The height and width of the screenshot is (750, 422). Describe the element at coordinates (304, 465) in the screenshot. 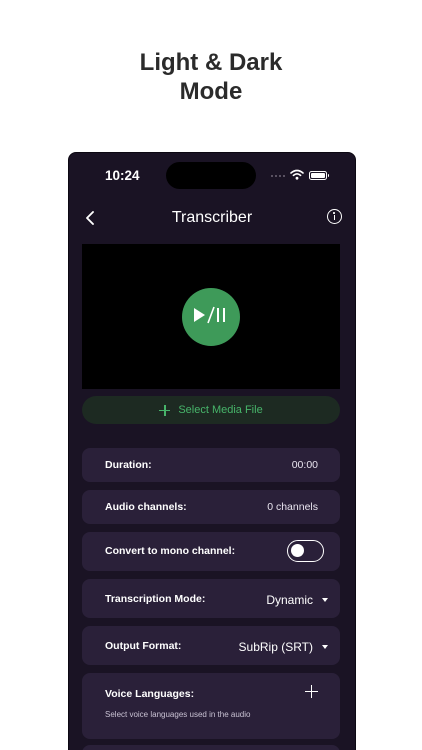

I see `duration-value: 00:00` at that location.